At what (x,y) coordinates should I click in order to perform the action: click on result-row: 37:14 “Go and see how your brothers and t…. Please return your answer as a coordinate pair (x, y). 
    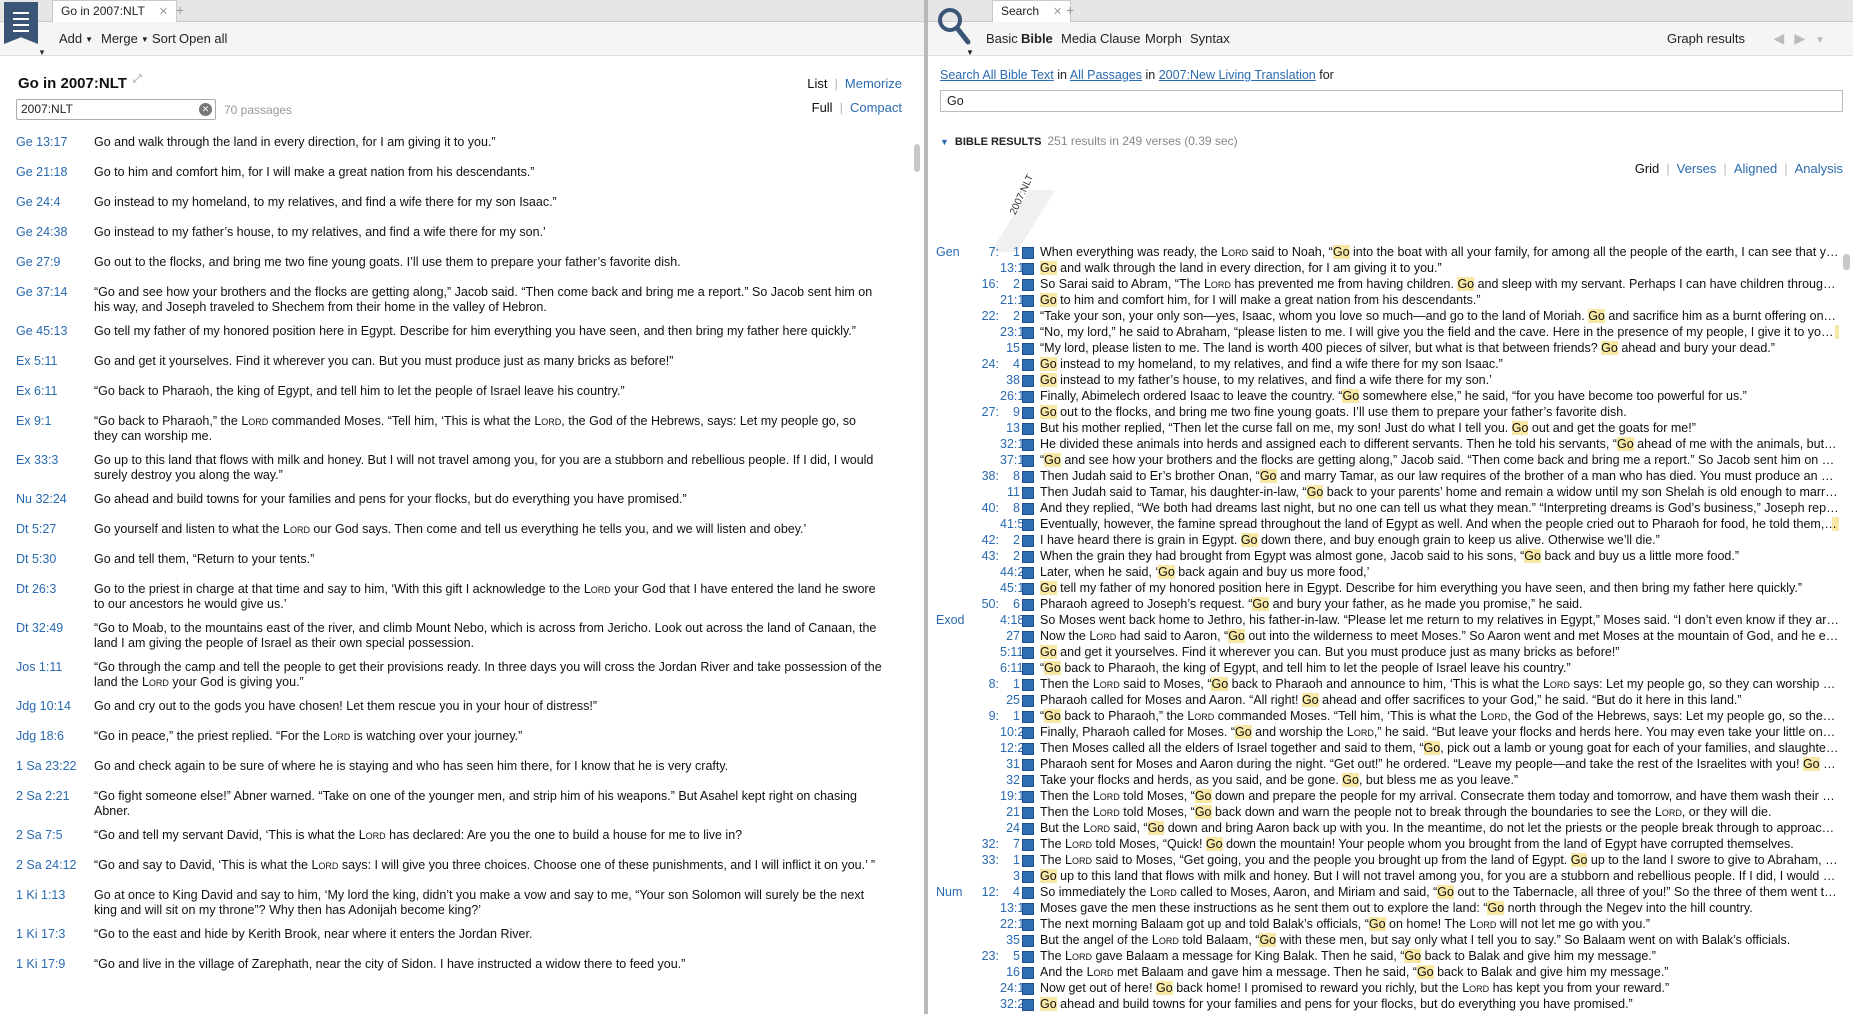
    Looking at the image, I should click on (1383, 460).